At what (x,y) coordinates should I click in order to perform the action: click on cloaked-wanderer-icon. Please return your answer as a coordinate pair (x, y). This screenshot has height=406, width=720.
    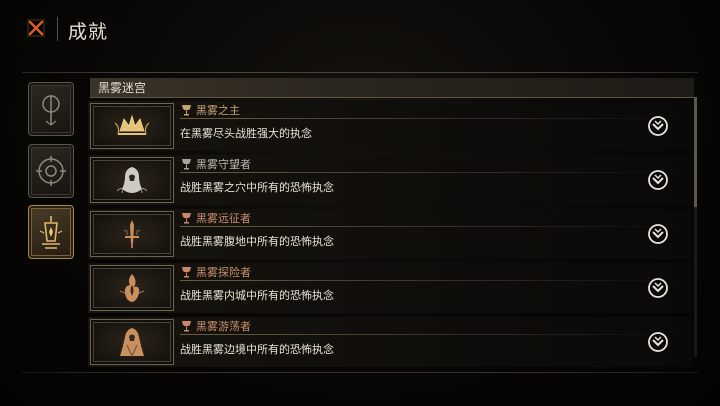
    Looking at the image, I should click on (132, 343).